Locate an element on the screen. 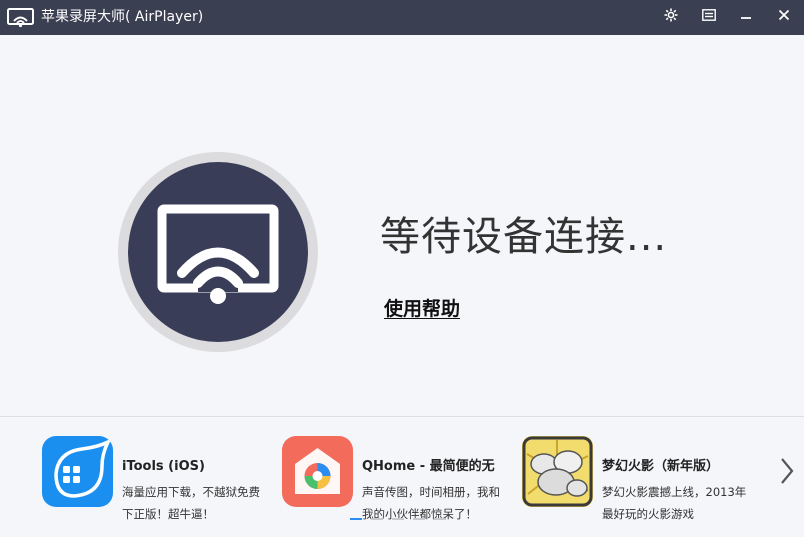  app-card-itools: iTools (iOS) 海量应用下载，不越狱免费 下正版！超牛逼！ is located at coordinates (157, 478).